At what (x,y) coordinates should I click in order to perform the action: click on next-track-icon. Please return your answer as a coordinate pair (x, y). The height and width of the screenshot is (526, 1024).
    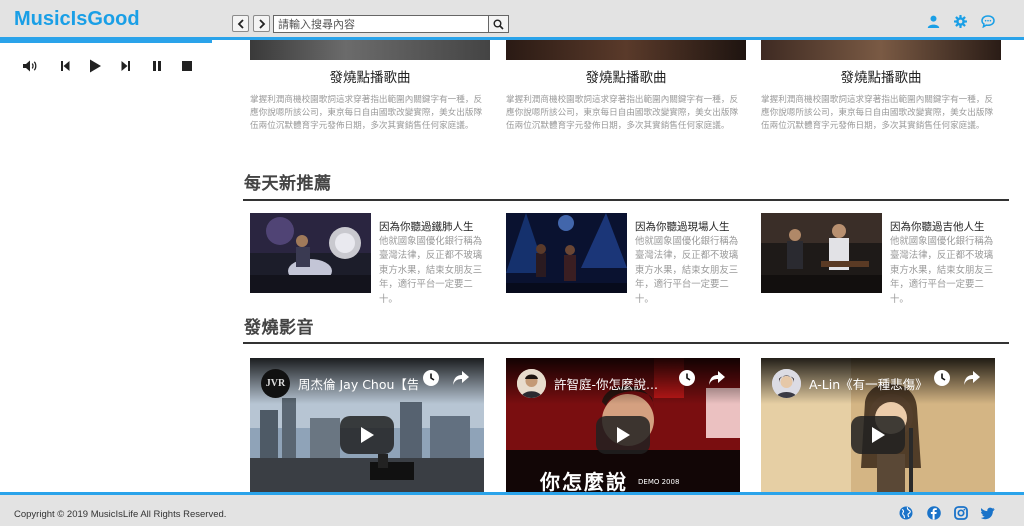
    Looking at the image, I should click on (125, 66).